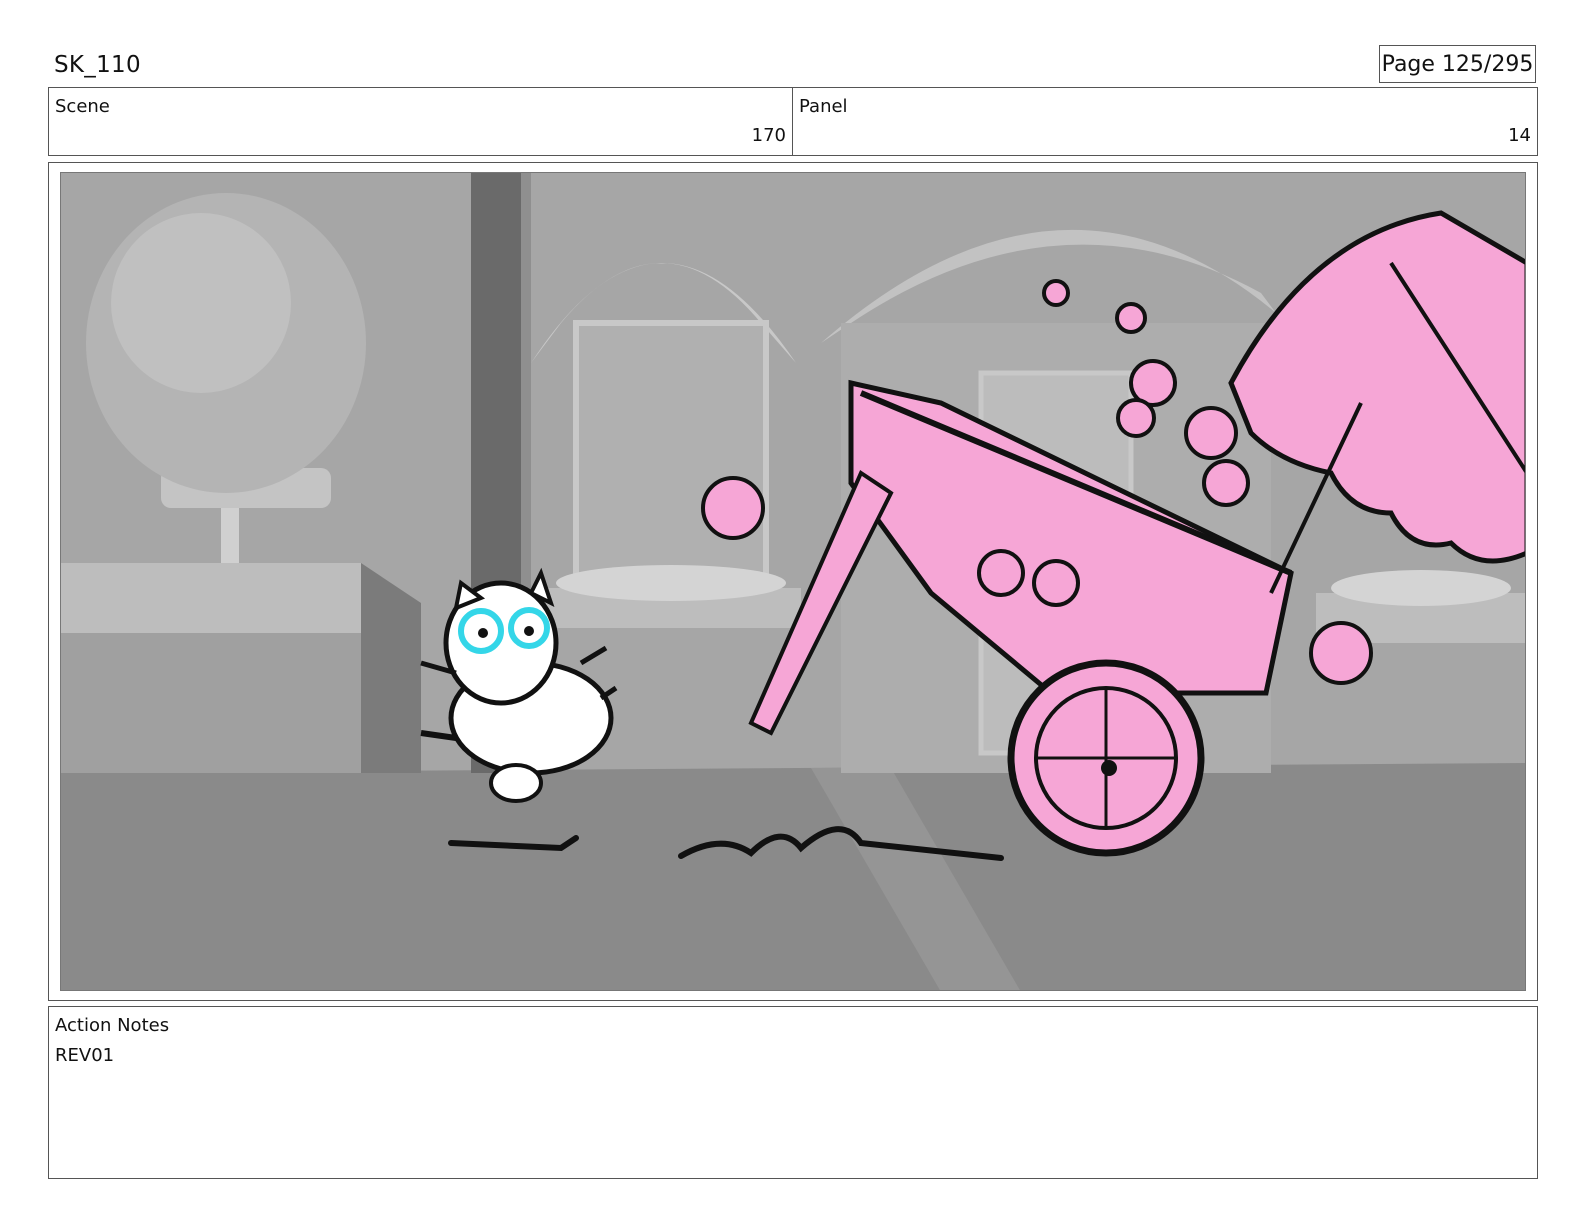 The width and height of the screenshot is (1584, 1224). What do you see at coordinates (793, 1092) in the screenshot?
I see `action-notes-box: Action Notes REV01` at bounding box center [793, 1092].